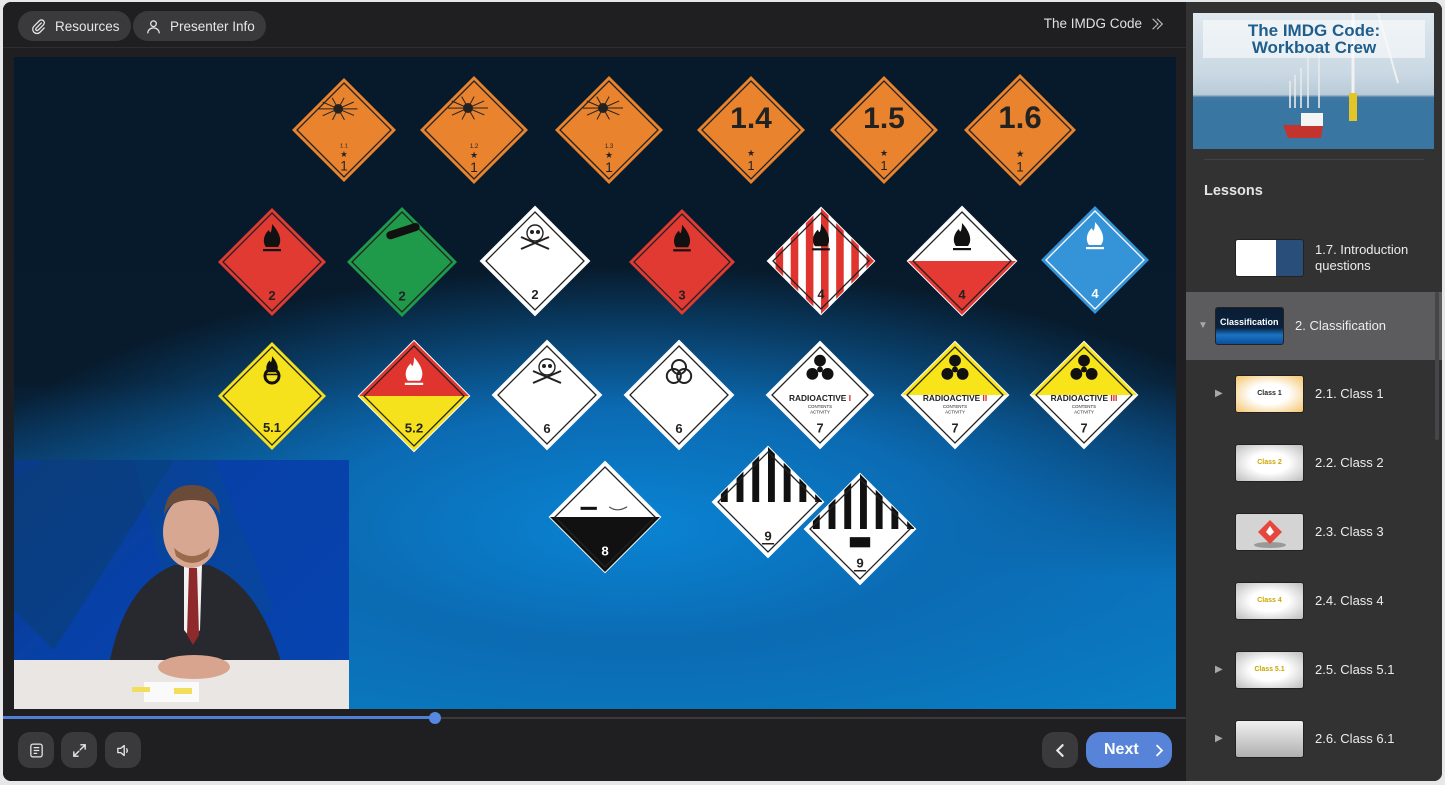 The width and height of the screenshot is (1445, 785). Describe the element at coordinates (1314, 326) in the screenshot. I see `lesson-item: ▼ Classification 2. Classification` at that location.